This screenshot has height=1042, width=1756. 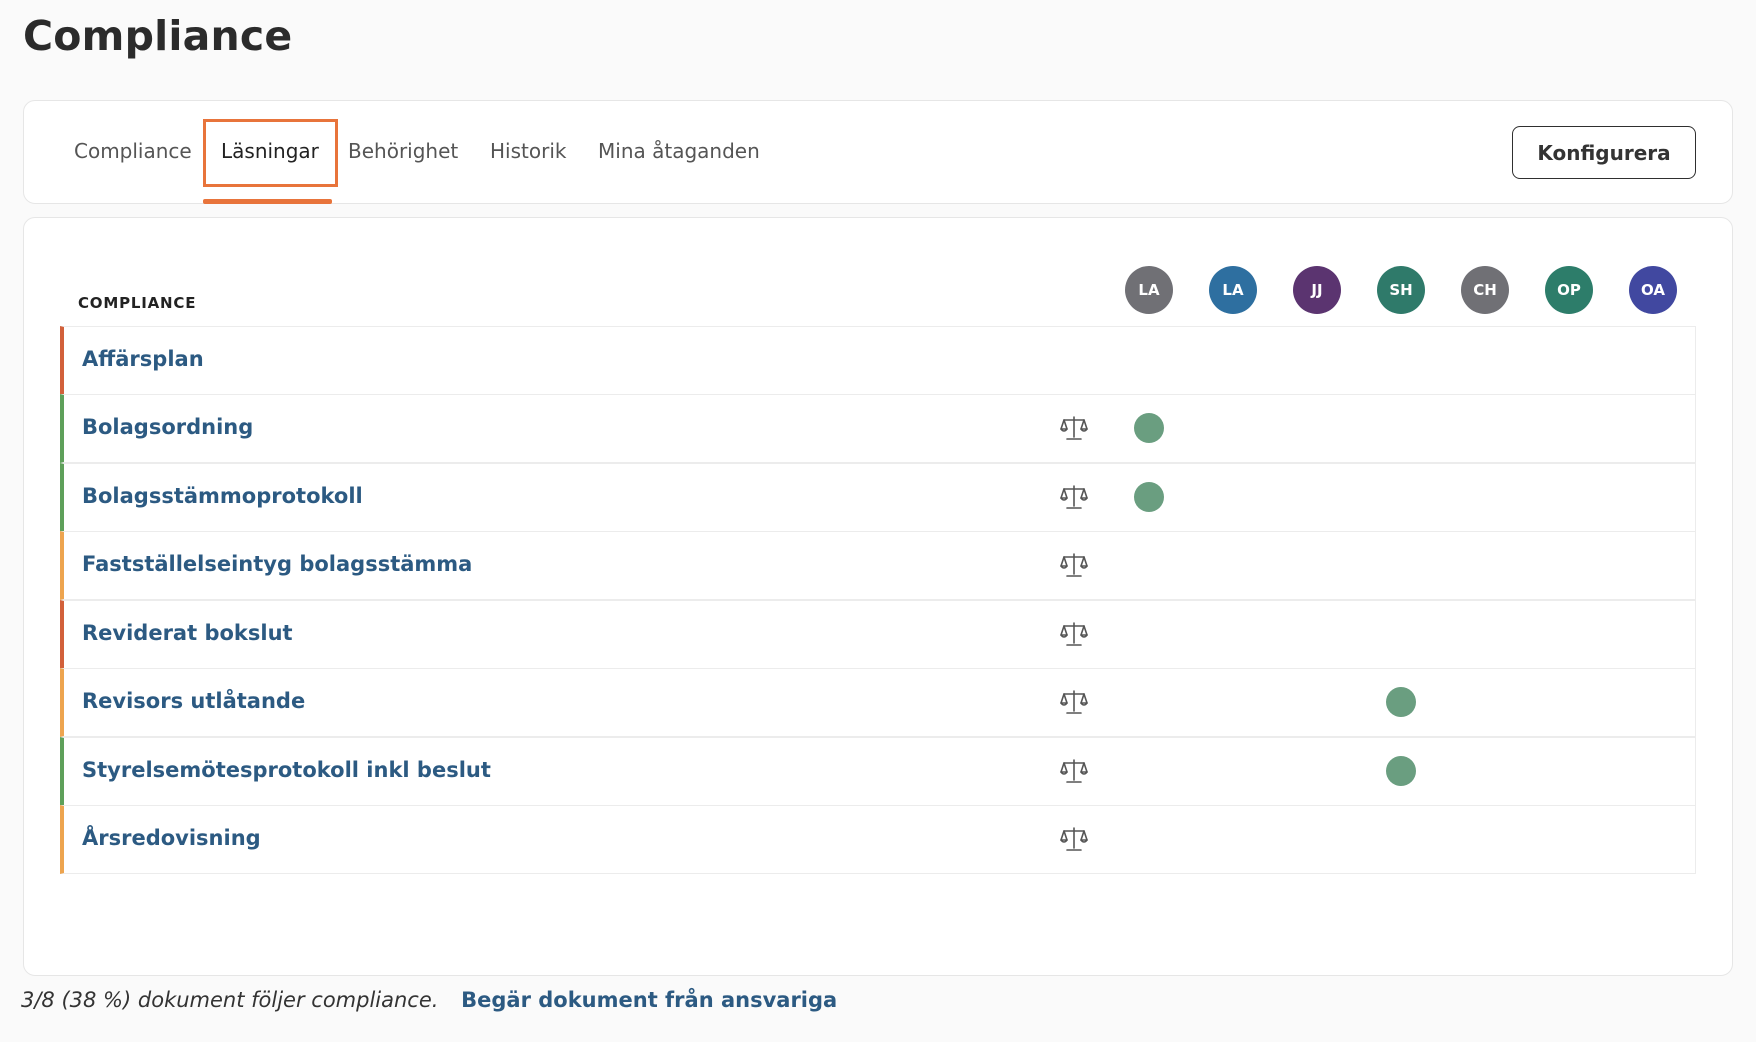 I want to click on tab-lasningar: Läsningar, so click(x=270, y=151).